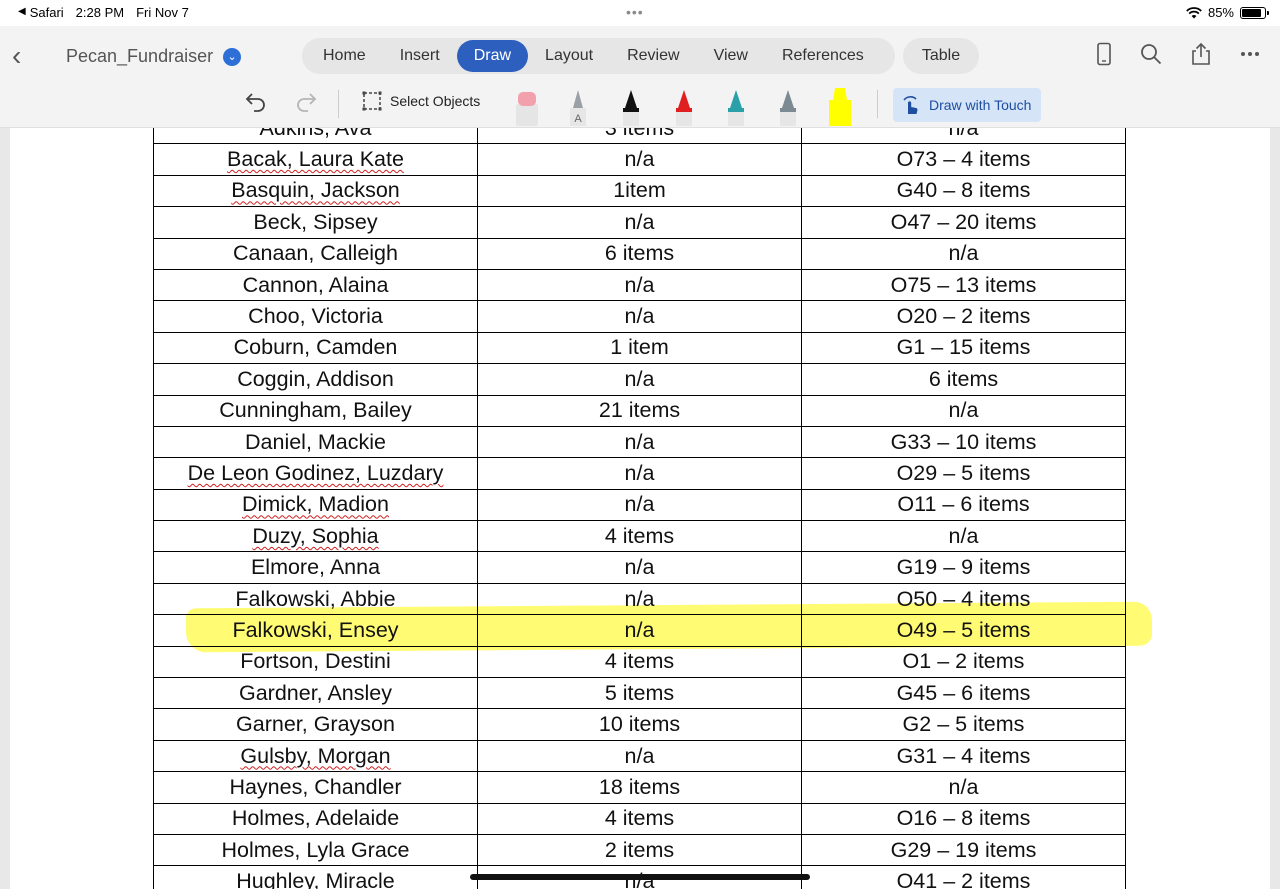 This screenshot has height=889, width=1280. What do you see at coordinates (315, 473) in the screenshot?
I see `student-name-cell: De Leon Godinez, Luzdary` at bounding box center [315, 473].